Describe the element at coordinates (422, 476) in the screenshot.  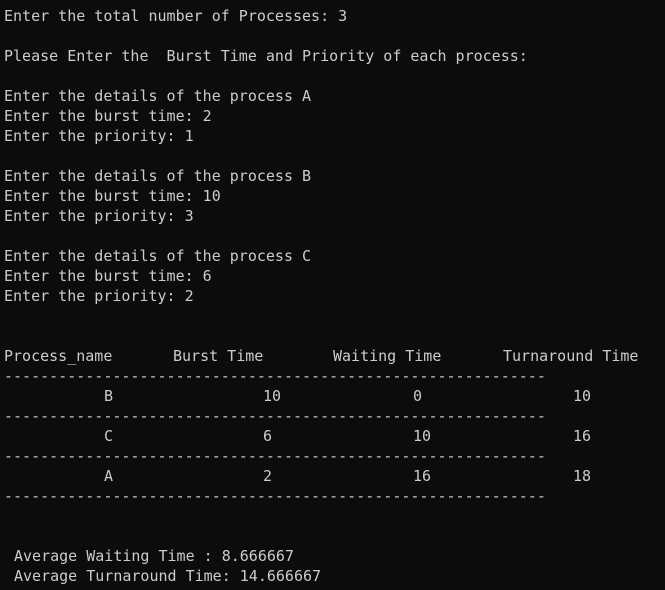
I see `row-a-waiting: 16` at that location.